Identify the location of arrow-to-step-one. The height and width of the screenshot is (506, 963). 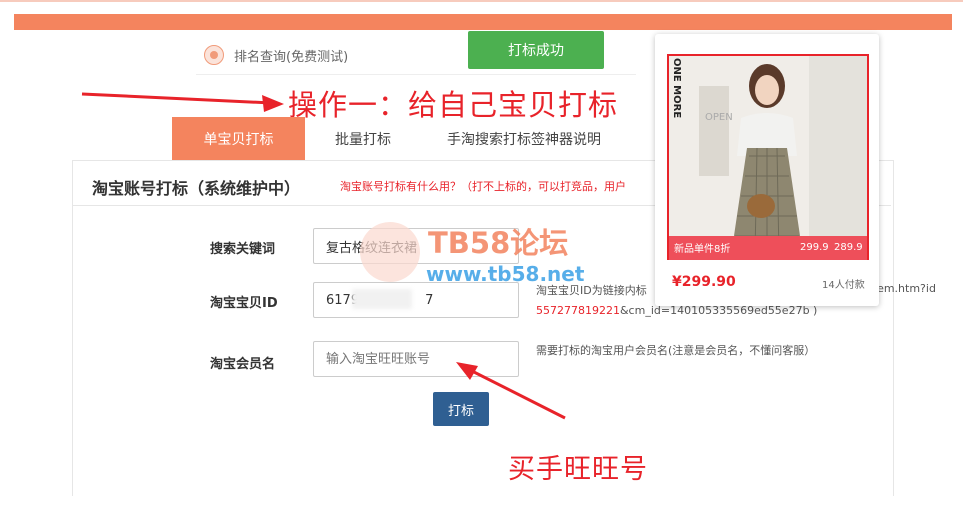
(182, 102).